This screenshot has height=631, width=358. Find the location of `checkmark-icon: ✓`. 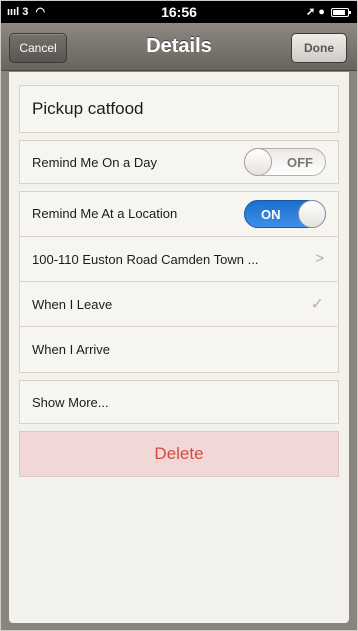

checkmark-icon: ✓ is located at coordinates (317, 304).